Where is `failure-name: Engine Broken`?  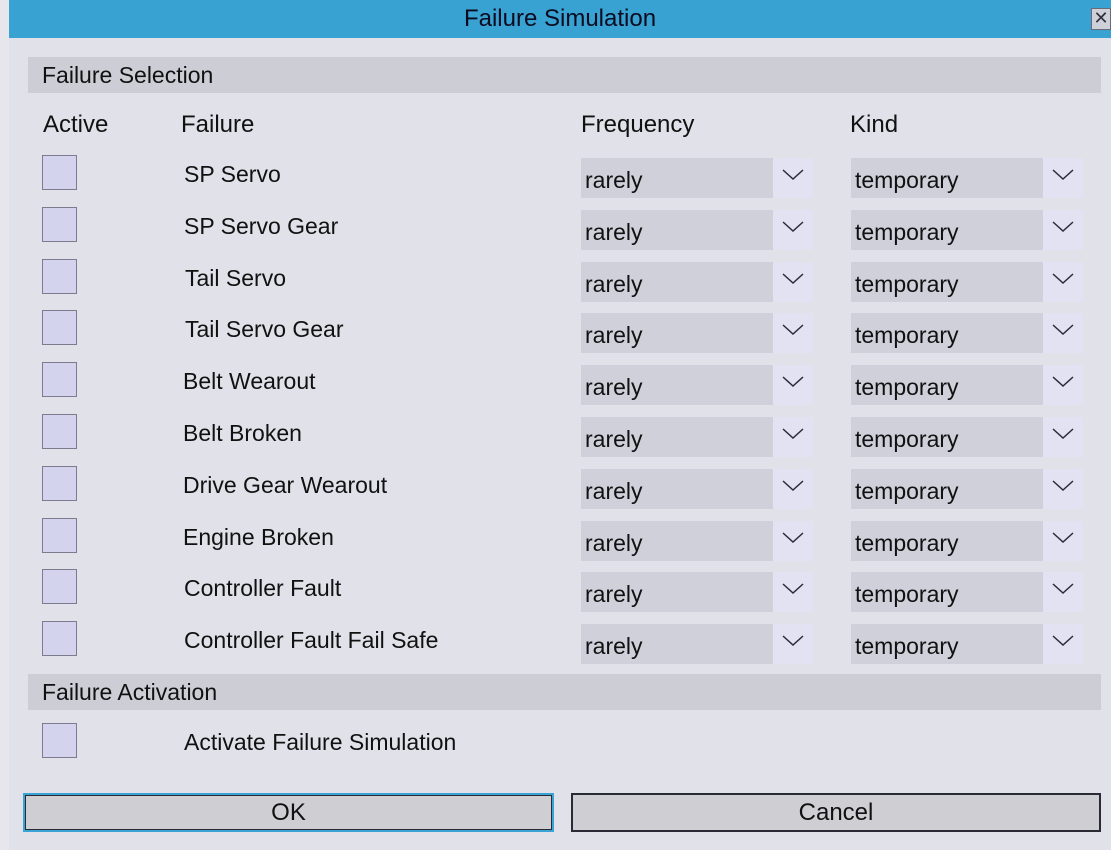
failure-name: Engine Broken is located at coordinates (258, 536).